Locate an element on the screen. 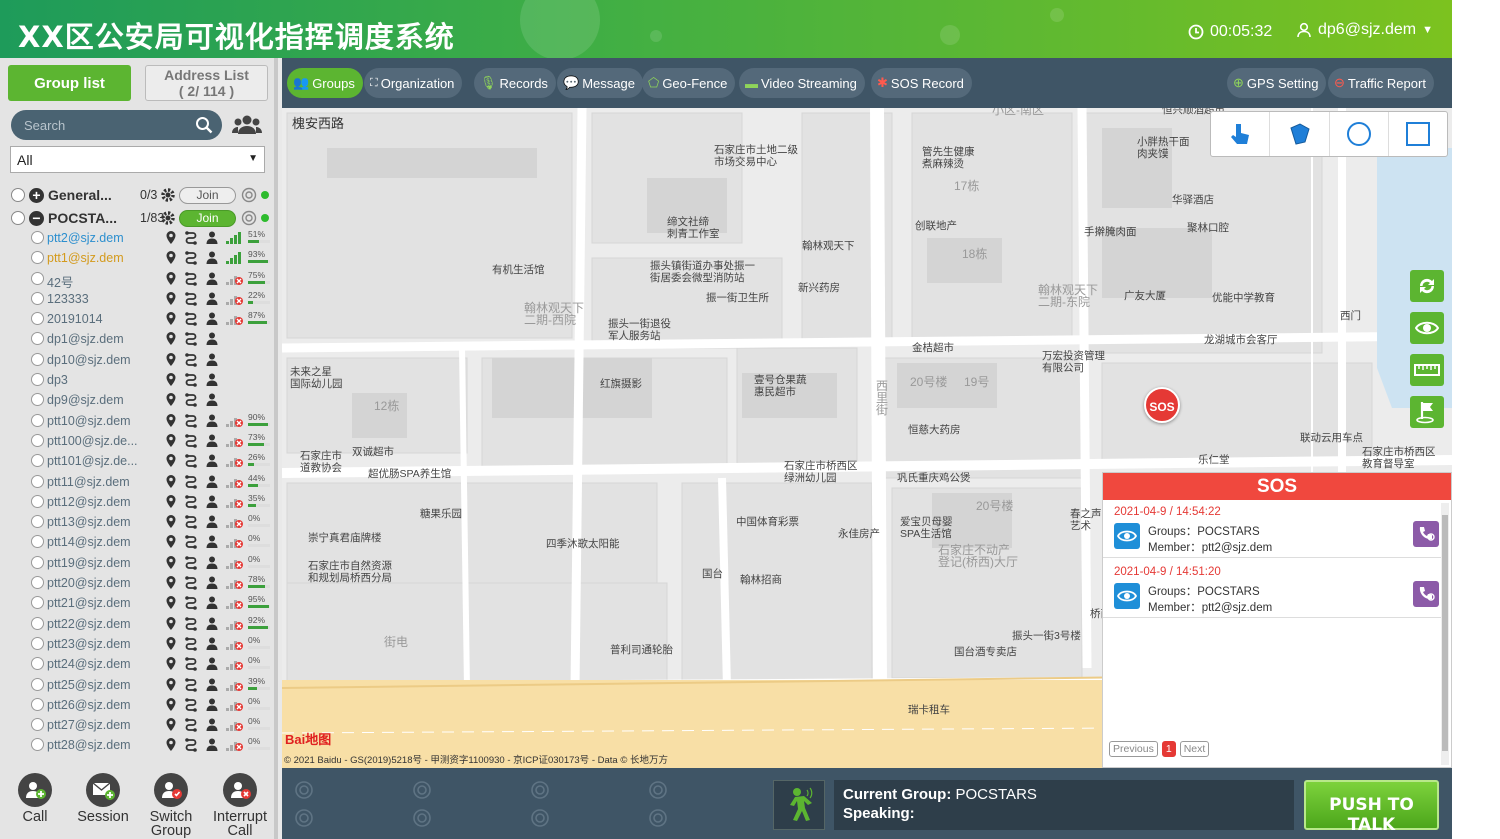 This screenshot has height=839, width=1500. tab-address-list: Address List ( 2/ 114 ) is located at coordinates (206, 83).